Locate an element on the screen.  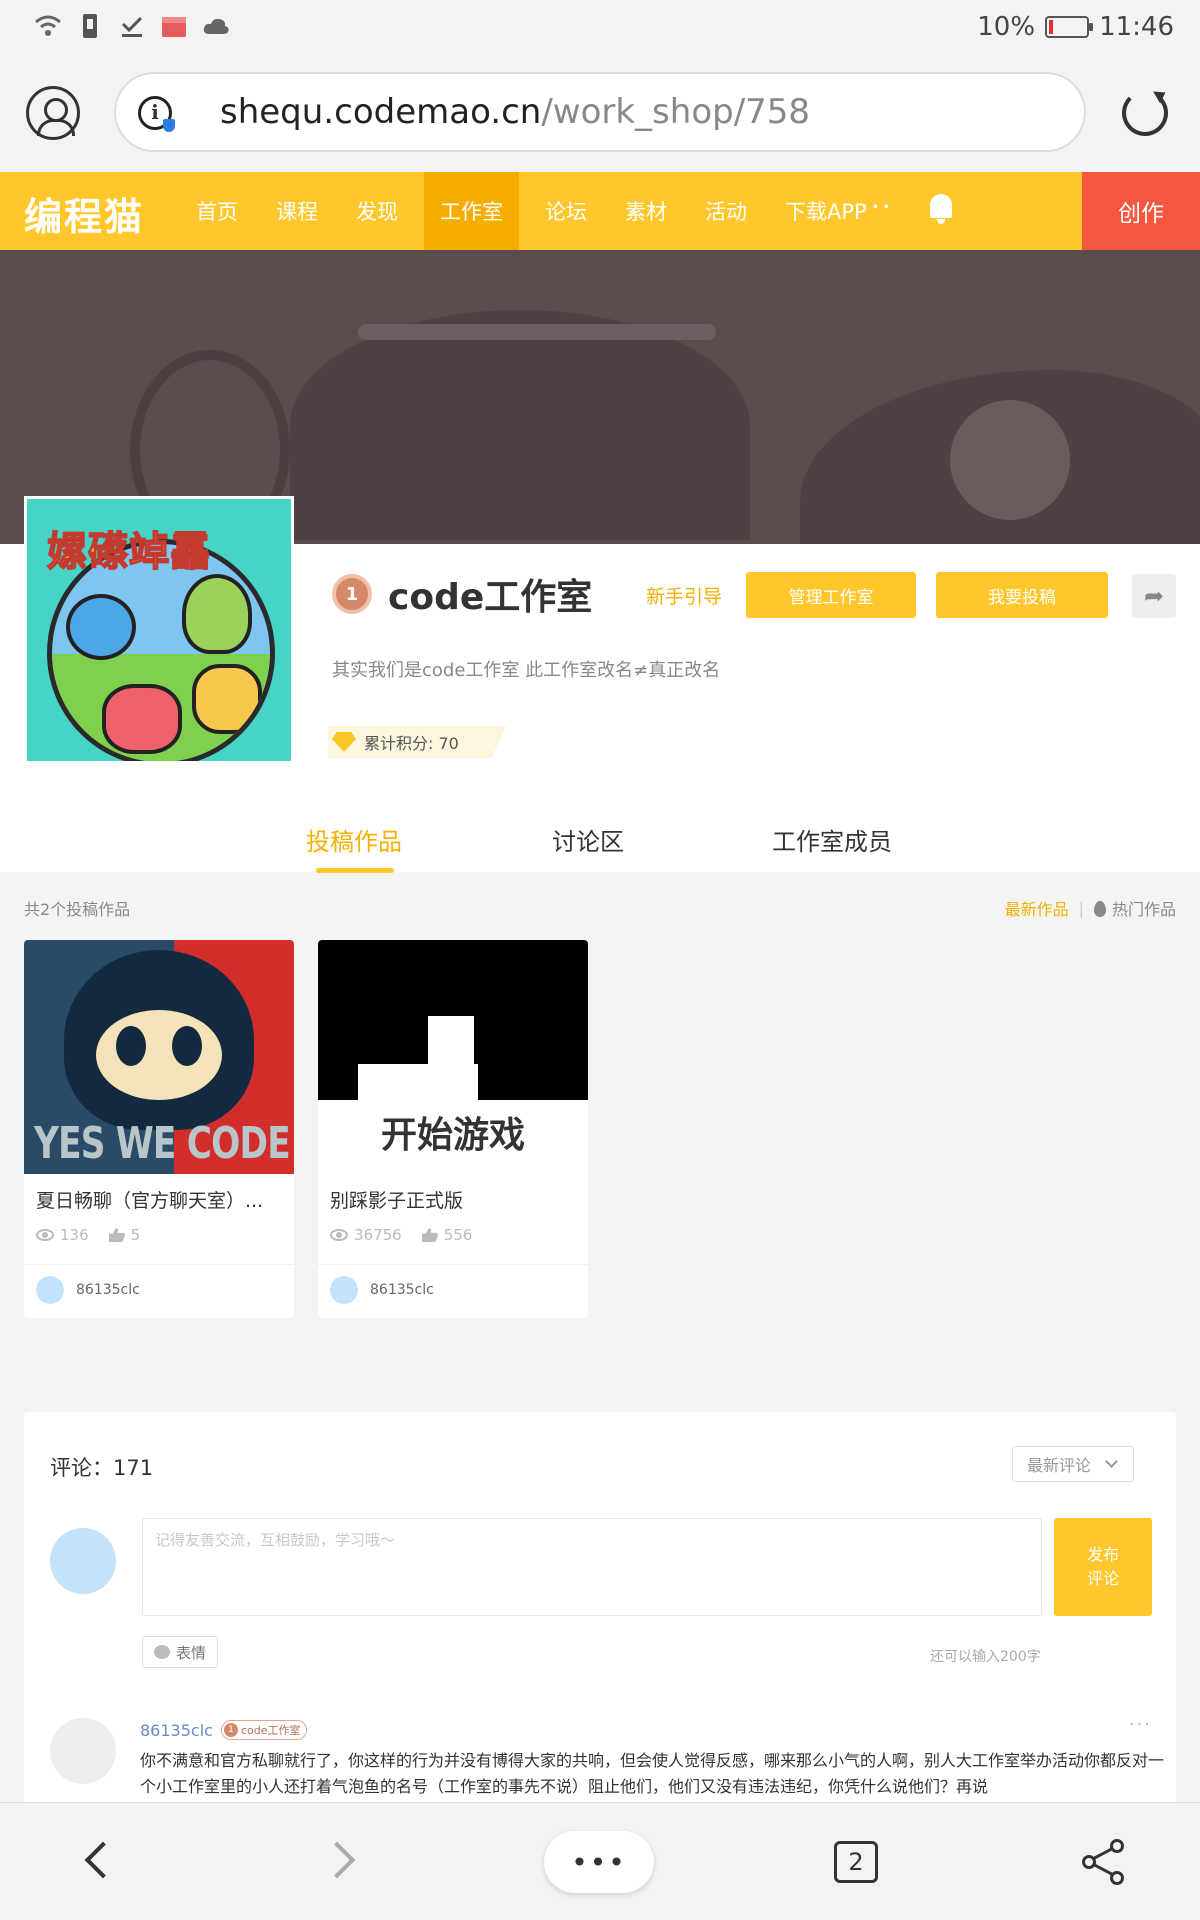
menu-button: ••• is located at coordinates (599, 1862).